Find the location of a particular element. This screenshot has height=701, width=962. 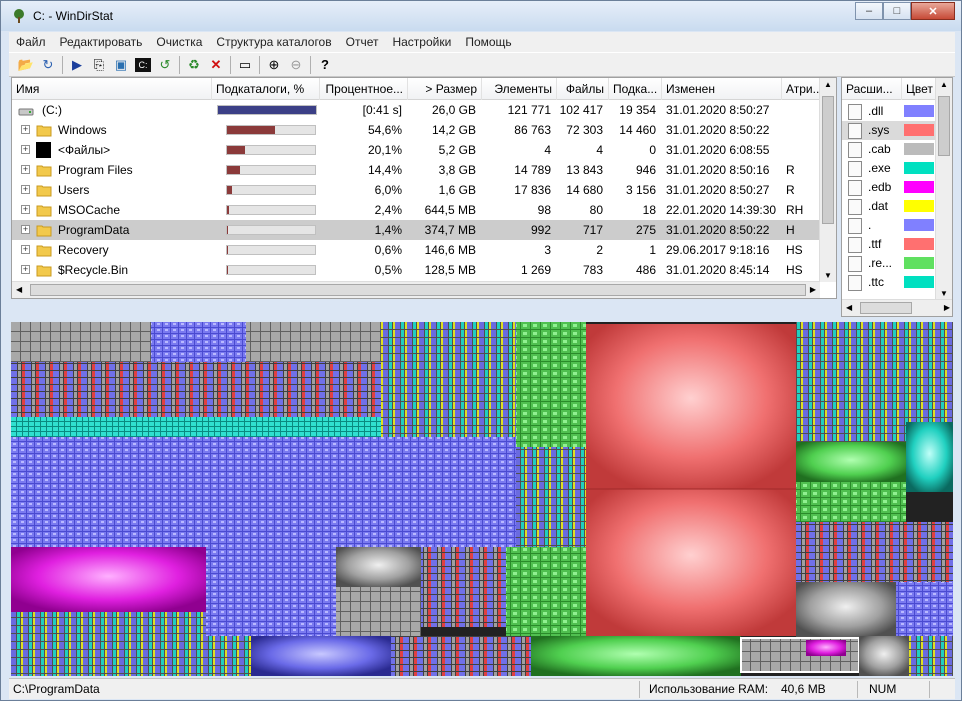

ext-row: .edb is located at coordinates (889, 187).